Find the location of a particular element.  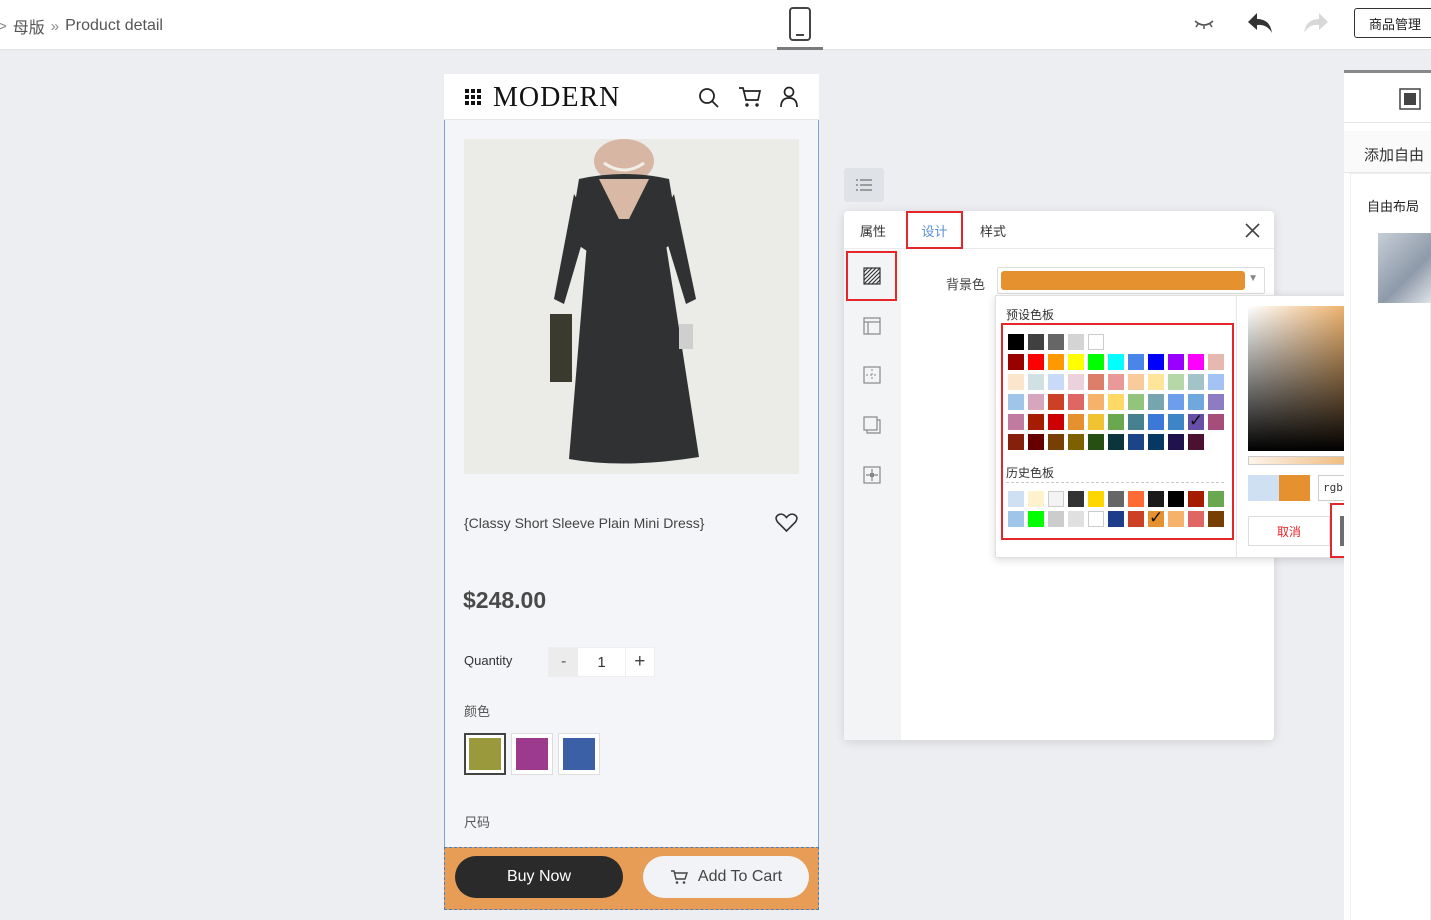

quantity-decrease-button: - is located at coordinates (564, 662).